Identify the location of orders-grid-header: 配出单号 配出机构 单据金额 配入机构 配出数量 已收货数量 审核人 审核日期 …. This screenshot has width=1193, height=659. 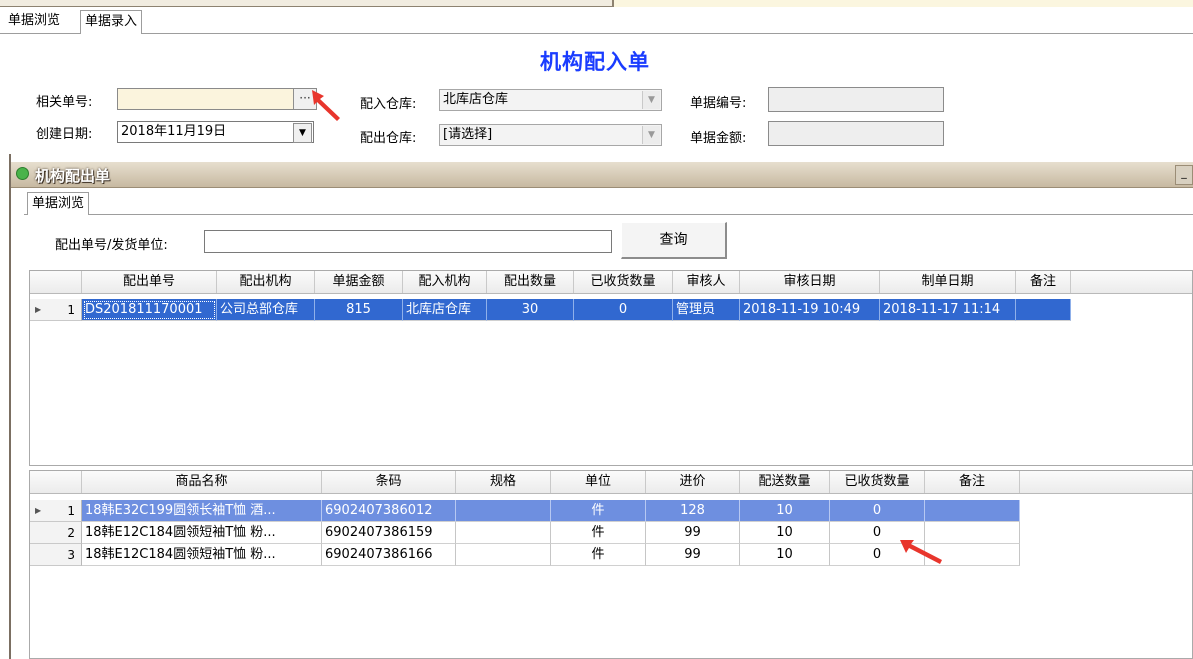
(611, 282).